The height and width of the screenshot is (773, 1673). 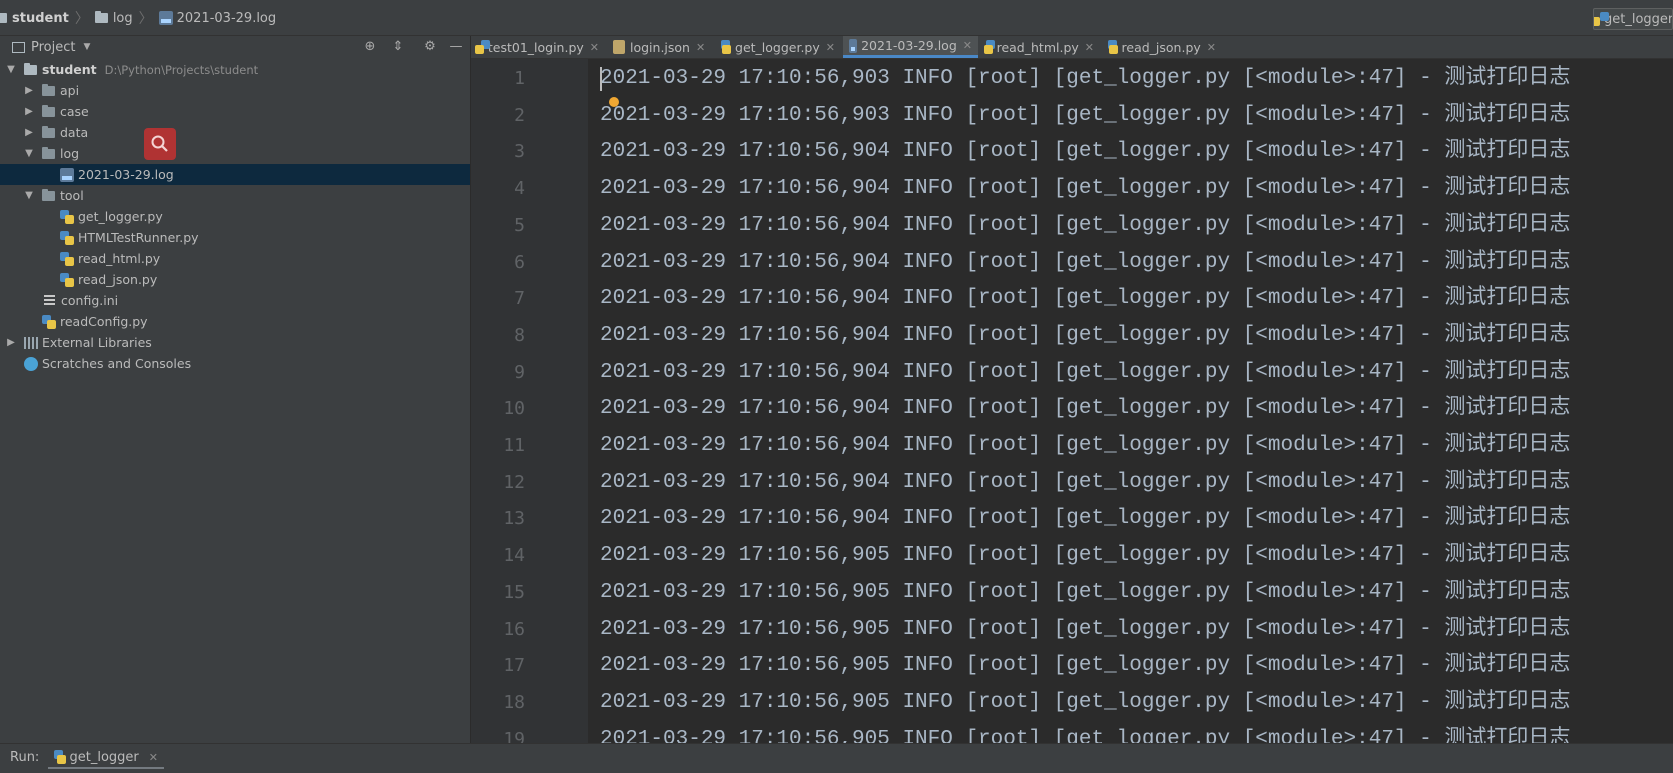 I want to click on tree-root-student: ▼ student D:\Python\Projects\student, so click(x=237, y=69).